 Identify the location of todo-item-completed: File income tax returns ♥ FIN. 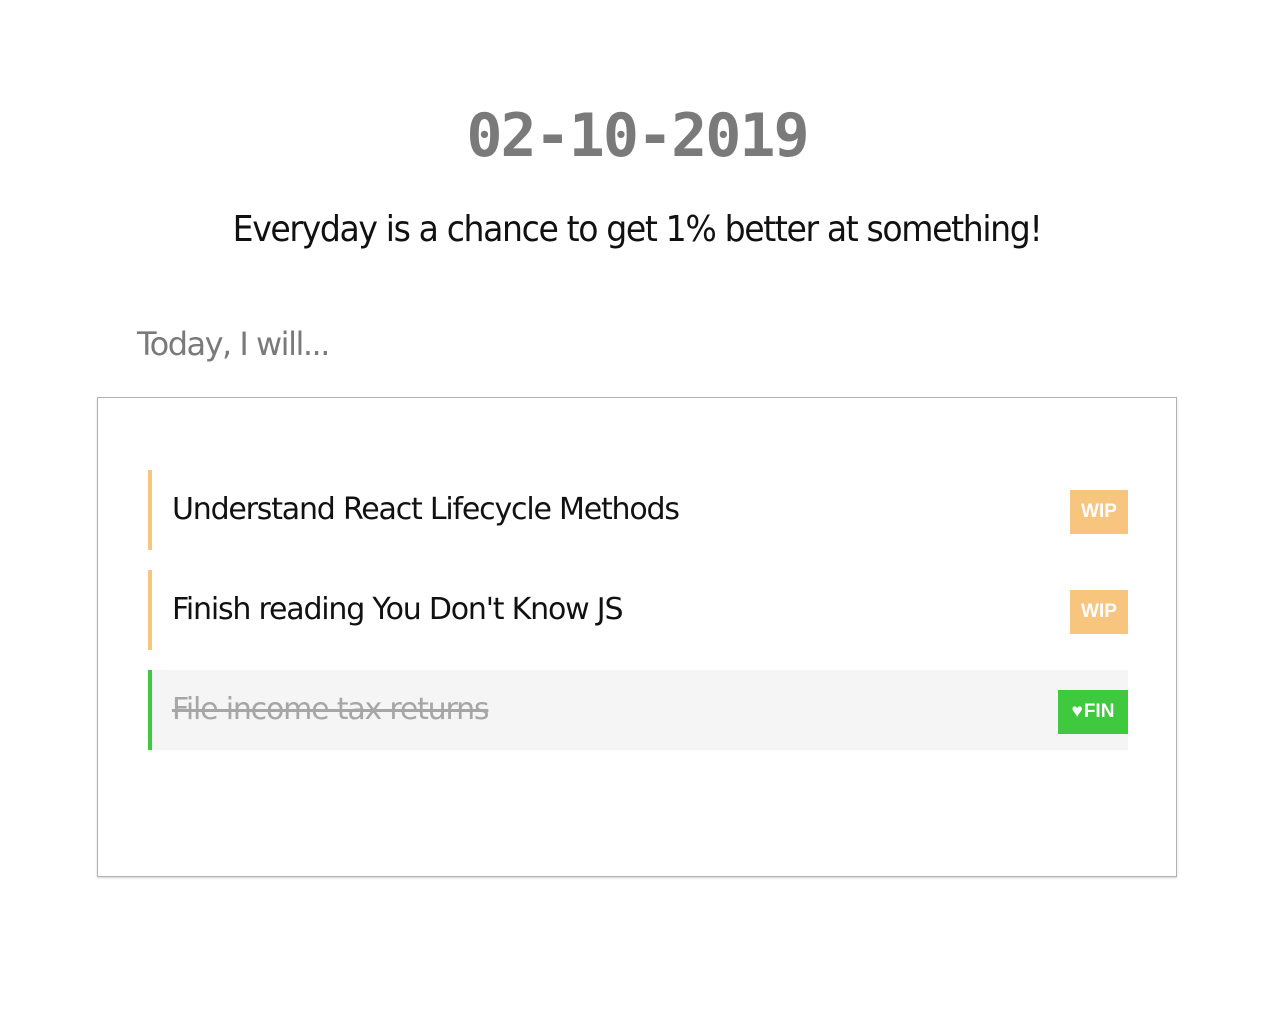
(638, 710).